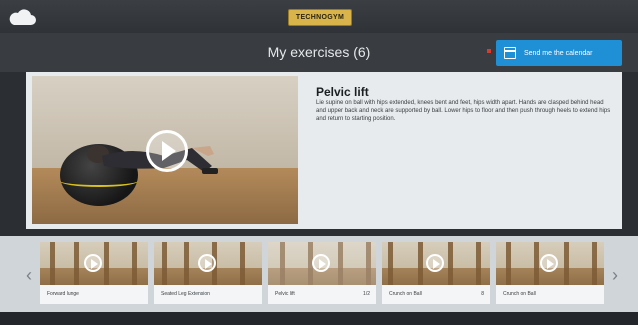 The image size is (638, 325). I want to click on exercise-thumbnail: Crunch on Ball, so click(550, 273).